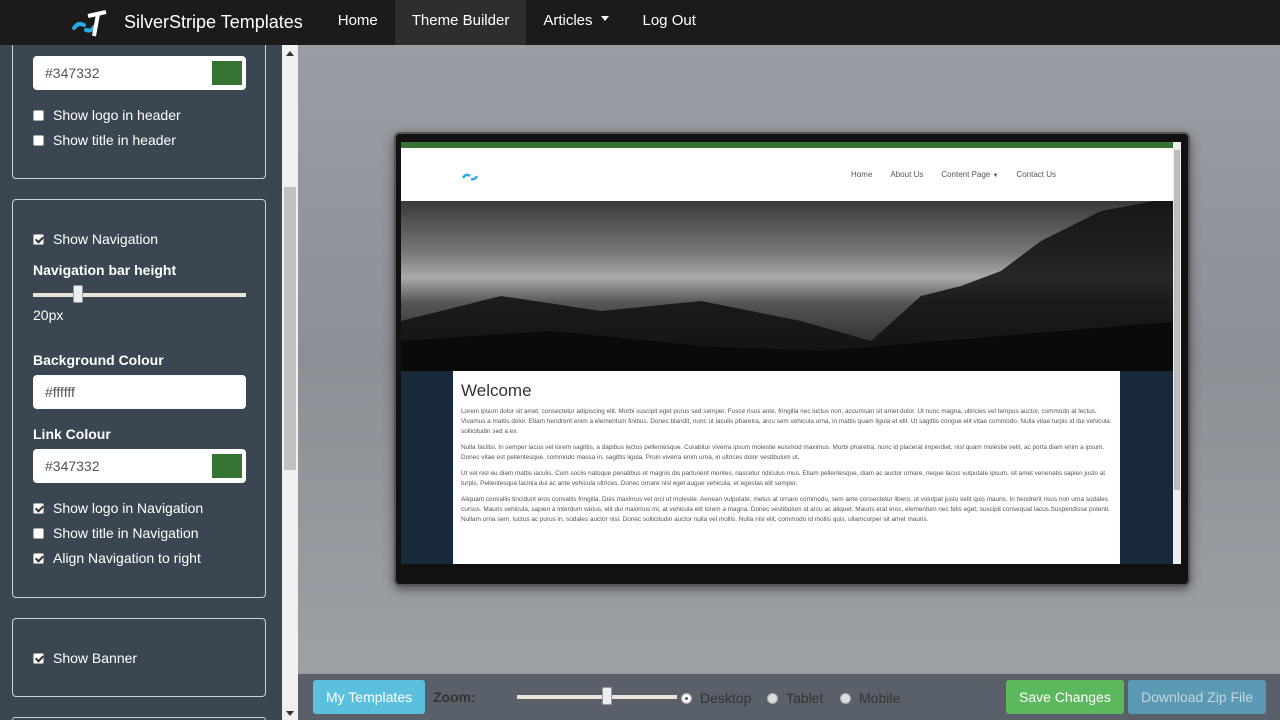  What do you see at coordinates (861, 174) in the screenshot?
I see `preview-nav-home: Home` at bounding box center [861, 174].